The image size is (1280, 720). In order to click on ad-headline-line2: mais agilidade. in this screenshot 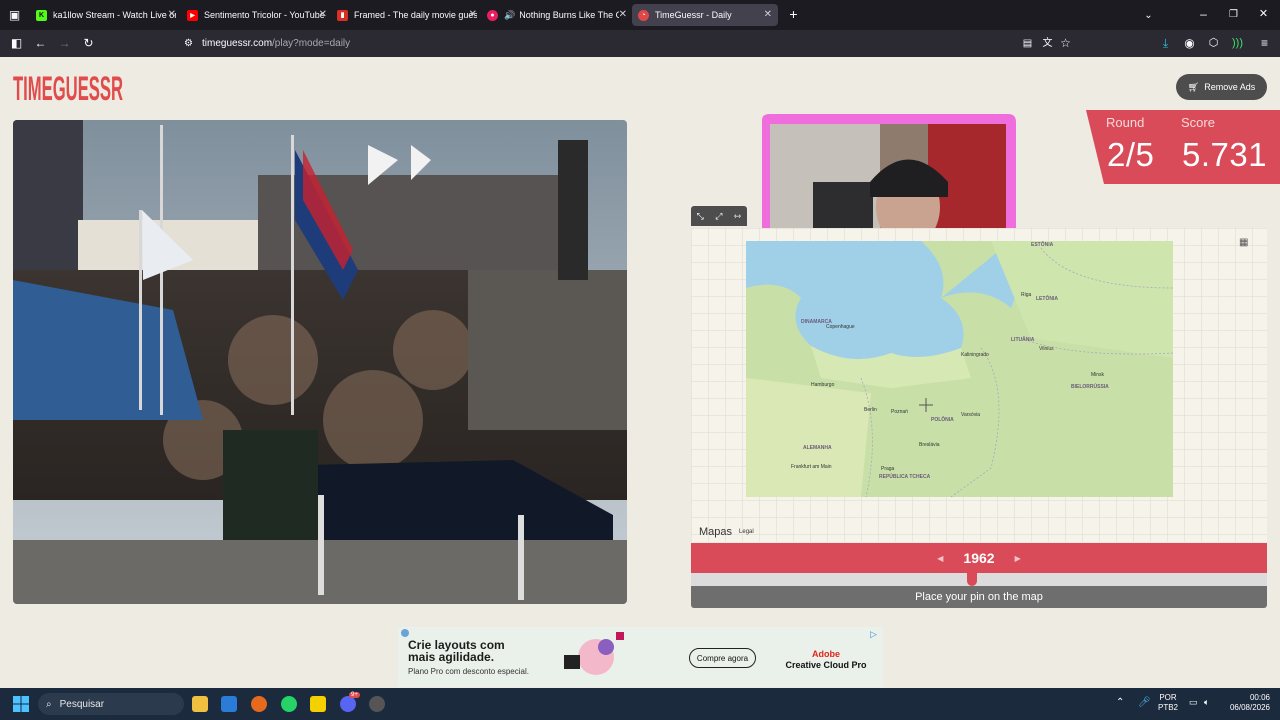, I will do `click(451, 657)`.